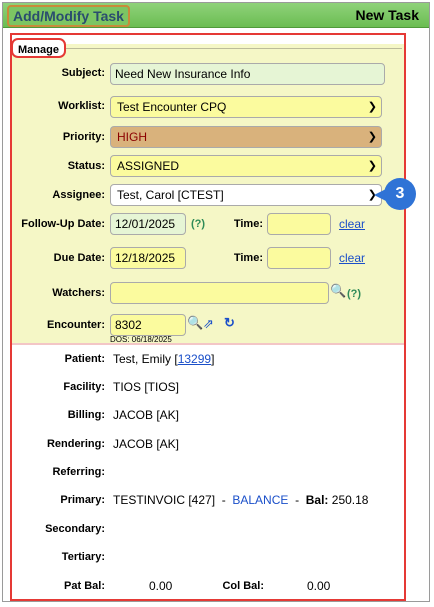 The image size is (434, 607). What do you see at coordinates (78, 472) in the screenshot?
I see `referring-label: Referring:` at bounding box center [78, 472].